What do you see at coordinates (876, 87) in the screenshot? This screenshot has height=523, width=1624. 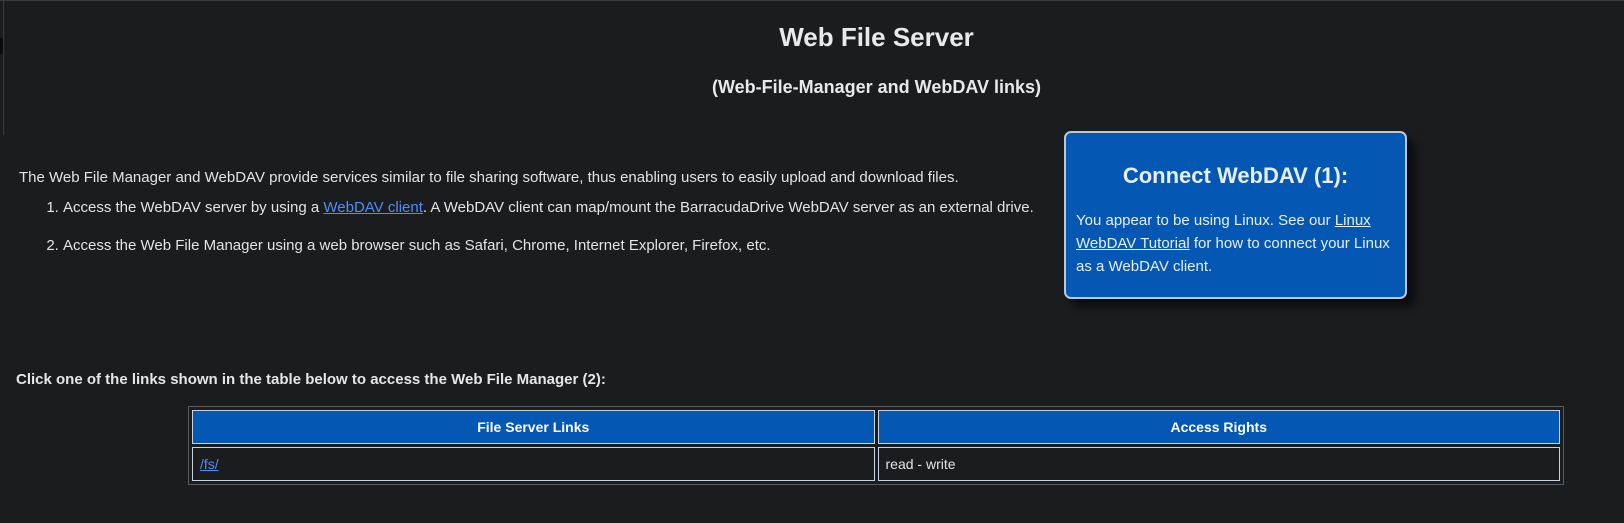 I see `page-subtitle: (Web-File-Manager and WebDAV links)` at bounding box center [876, 87].